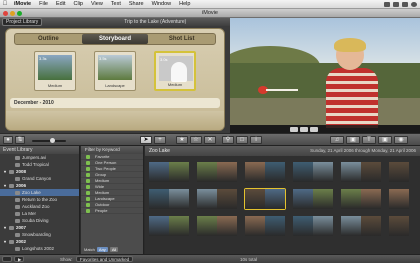 The width and height of the screenshot is (420, 263). What do you see at coordinates (39, 248) in the screenshot?
I see `event-row: Longshots 2002` at bounding box center [39, 248].